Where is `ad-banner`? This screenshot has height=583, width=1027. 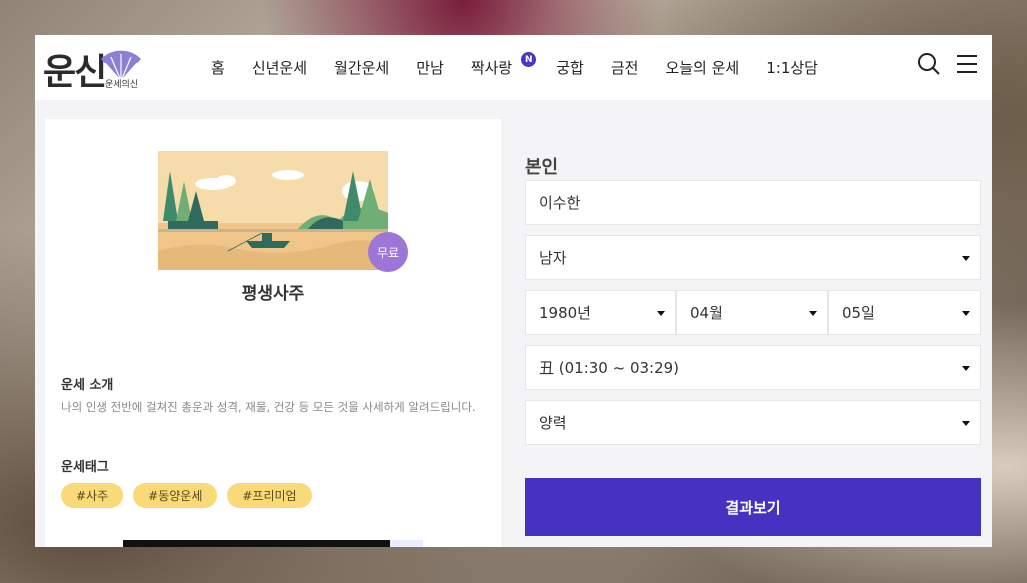
ad-banner is located at coordinates (273, 543).